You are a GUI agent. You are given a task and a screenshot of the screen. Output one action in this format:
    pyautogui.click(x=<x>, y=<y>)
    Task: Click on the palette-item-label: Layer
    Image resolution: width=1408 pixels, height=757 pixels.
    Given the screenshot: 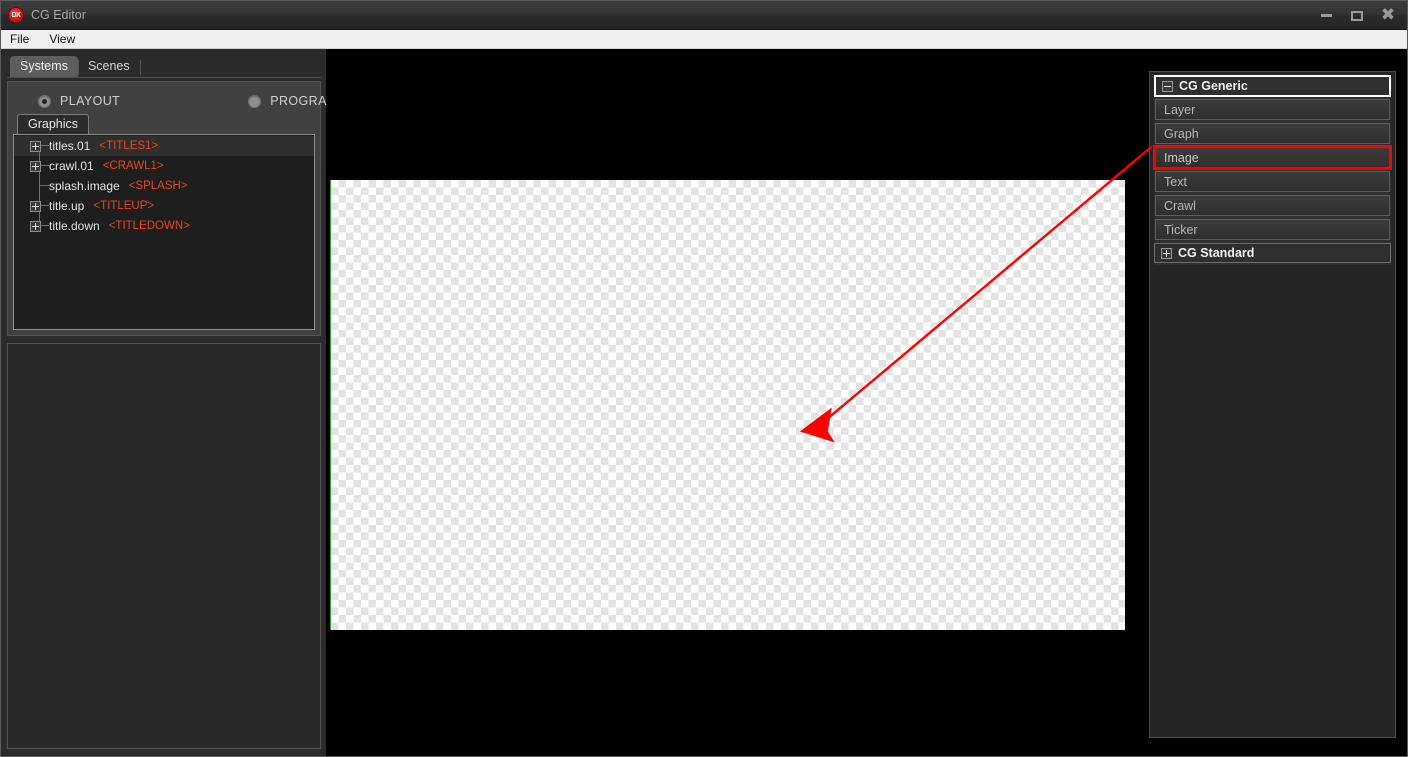 What is the action you would take?
    pyautogui.click(x=1180, y=109)
    